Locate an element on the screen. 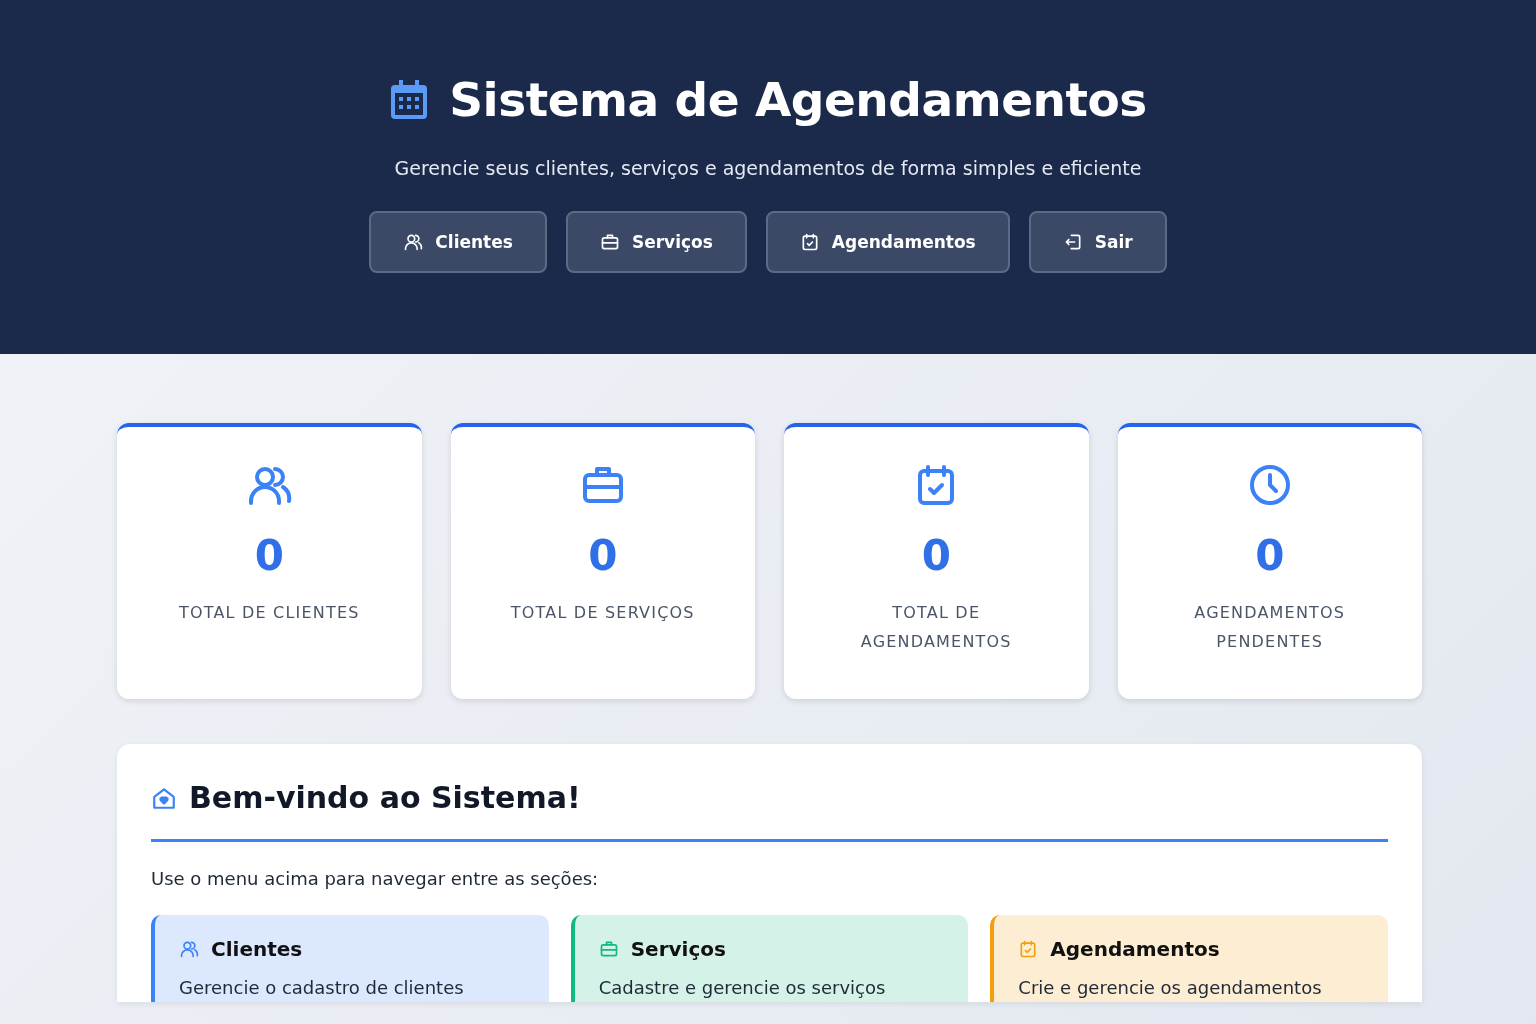  stat-label: TOTAL DE CLIENTES is located at coordinates (269, 613).